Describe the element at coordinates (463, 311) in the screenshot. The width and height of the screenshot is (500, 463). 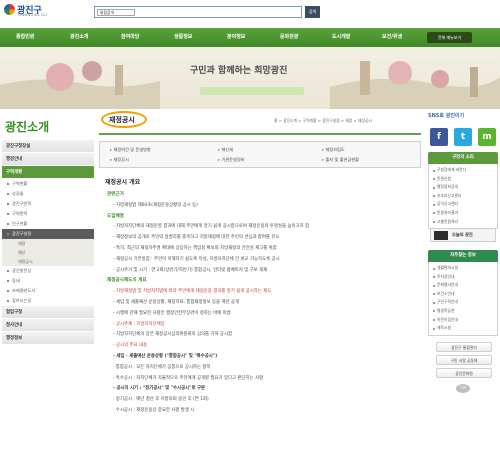
I see `quick-link: 평생학습관` at that location.